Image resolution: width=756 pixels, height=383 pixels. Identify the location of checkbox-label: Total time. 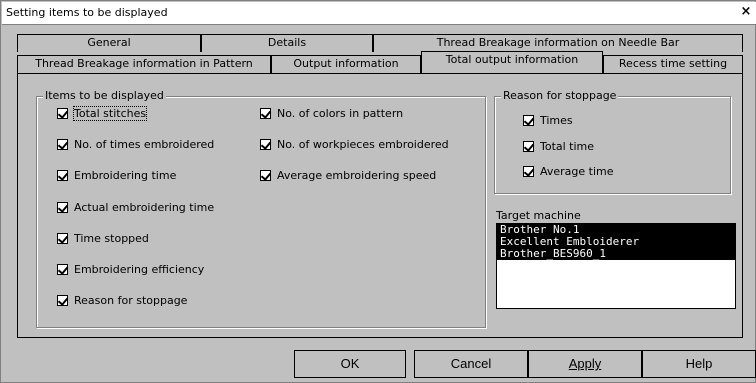
(567, 146).